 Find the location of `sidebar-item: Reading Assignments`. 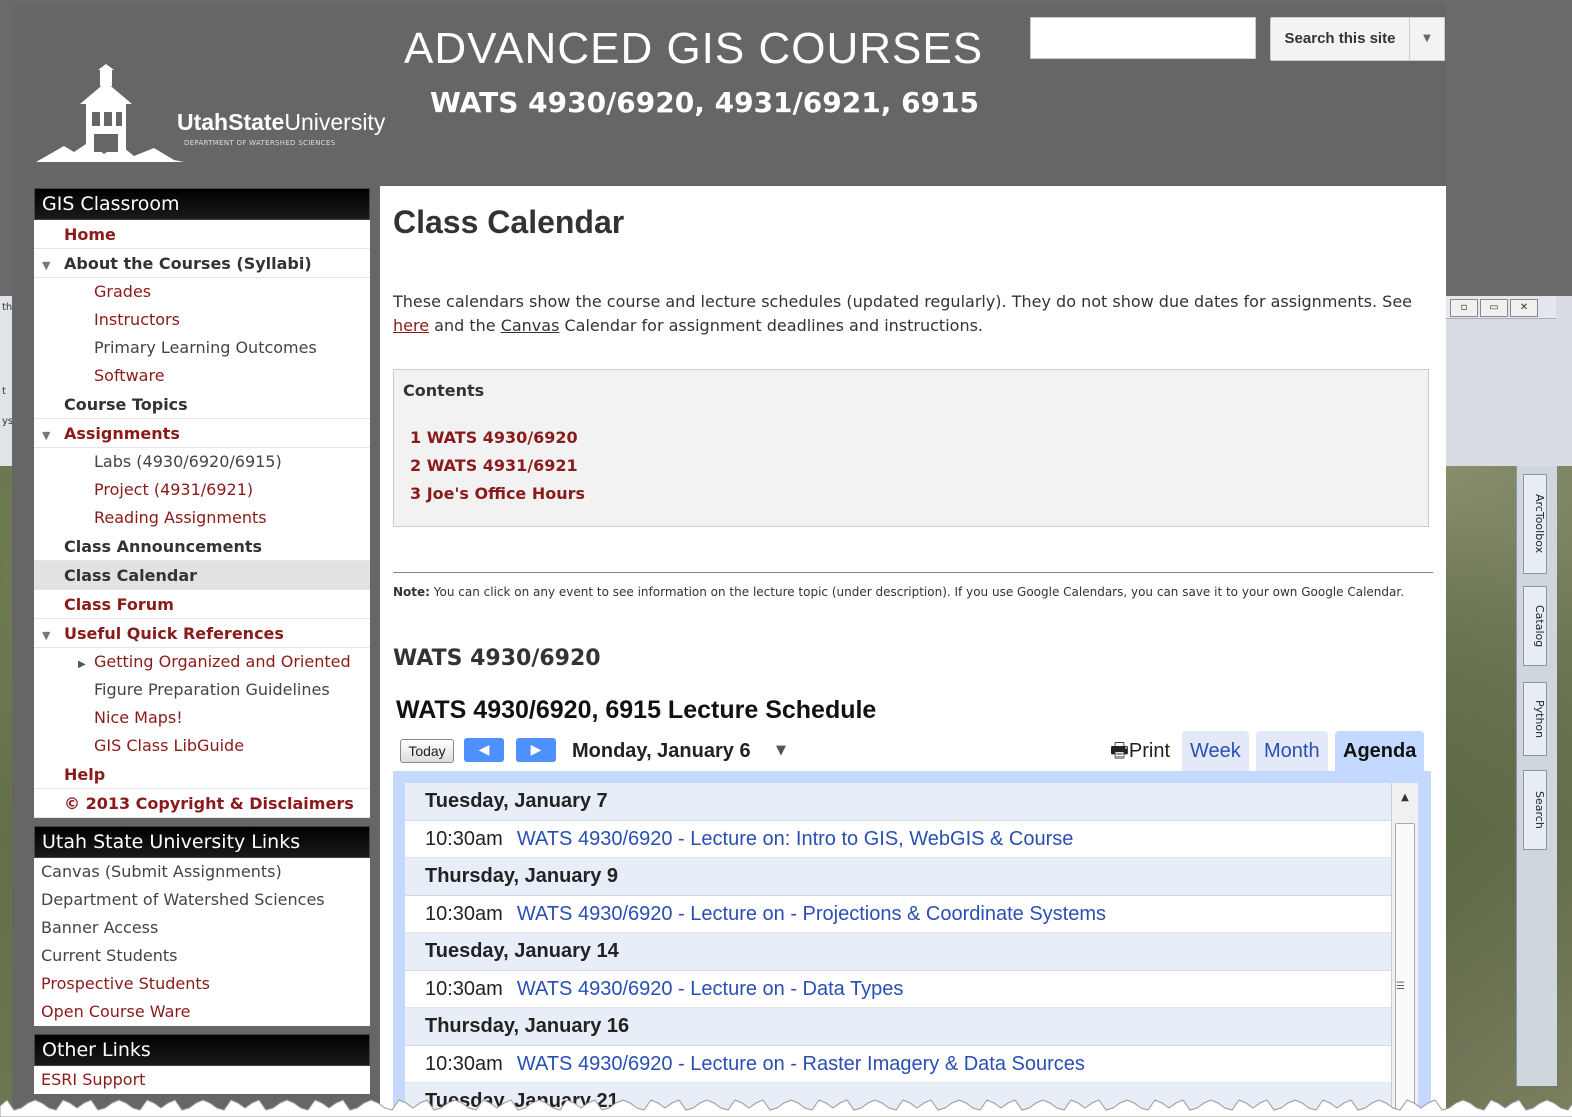

sidebar-item: Reading Assignments is located at coordinates (202, 518).